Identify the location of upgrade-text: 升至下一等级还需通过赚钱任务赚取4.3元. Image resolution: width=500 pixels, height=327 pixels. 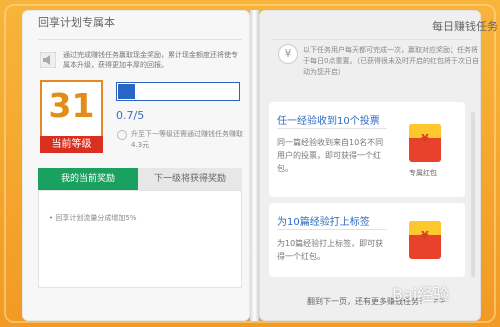
(187, 139).